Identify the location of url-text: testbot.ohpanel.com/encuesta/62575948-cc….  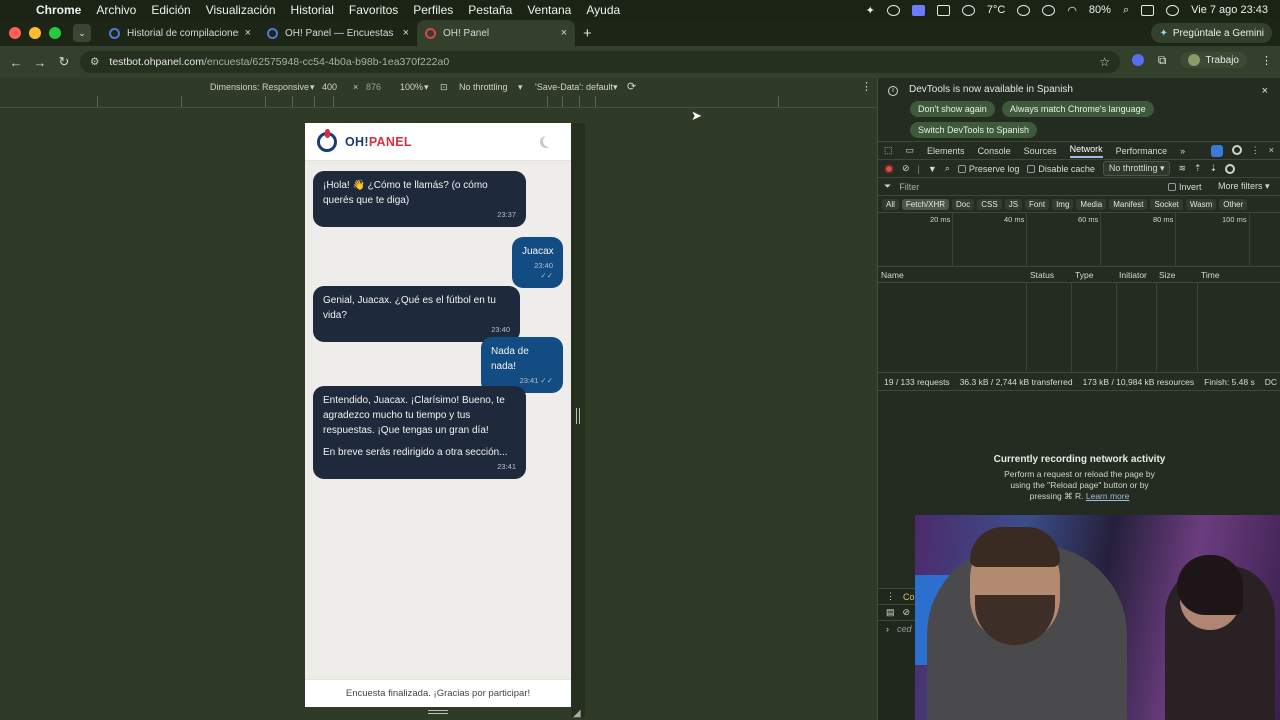
(279, 62).